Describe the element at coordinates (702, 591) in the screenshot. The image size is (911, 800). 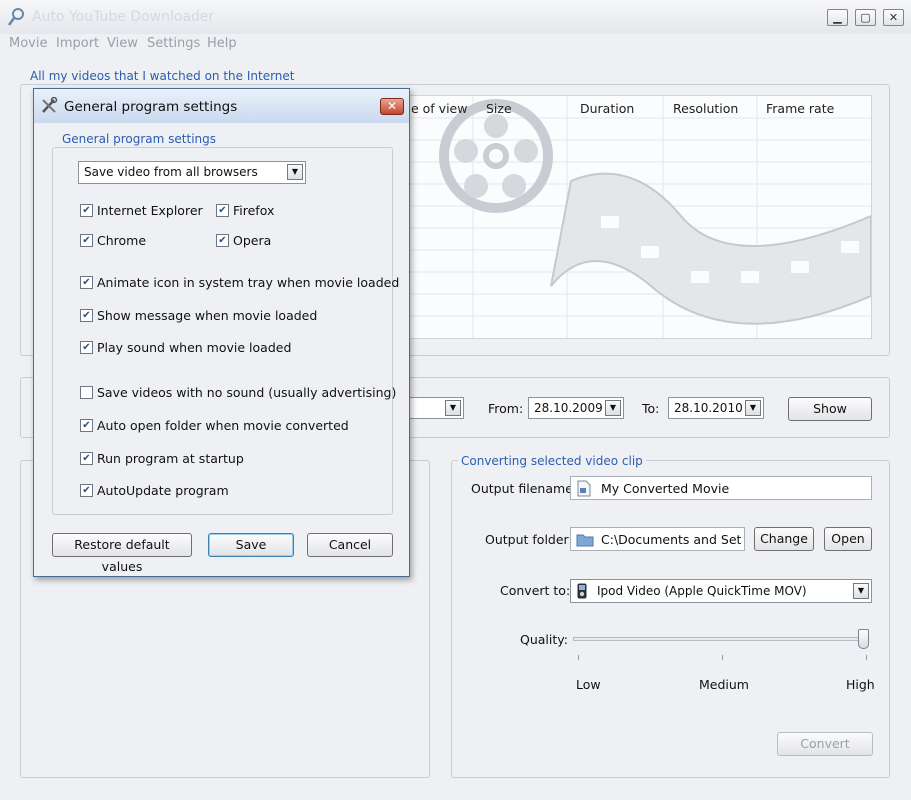
I see `convert-to-value: Ipod Video (Apple QuickTime MOV)` at that location.